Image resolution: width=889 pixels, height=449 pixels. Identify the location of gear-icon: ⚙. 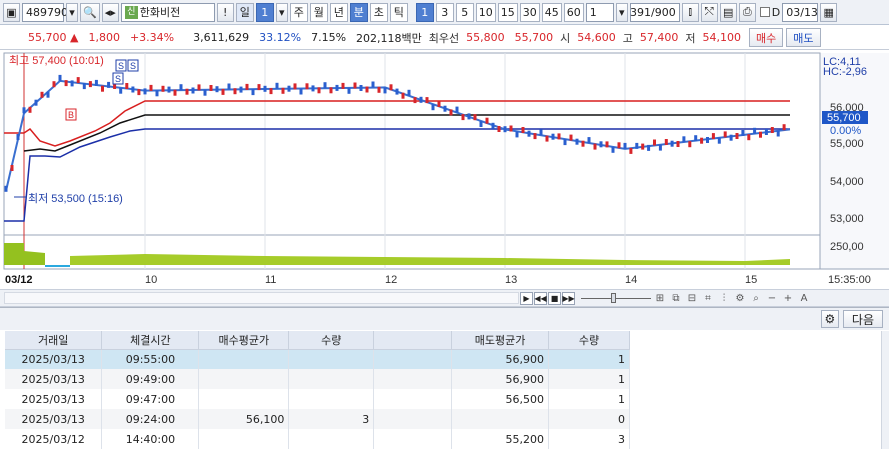
(829, 319).